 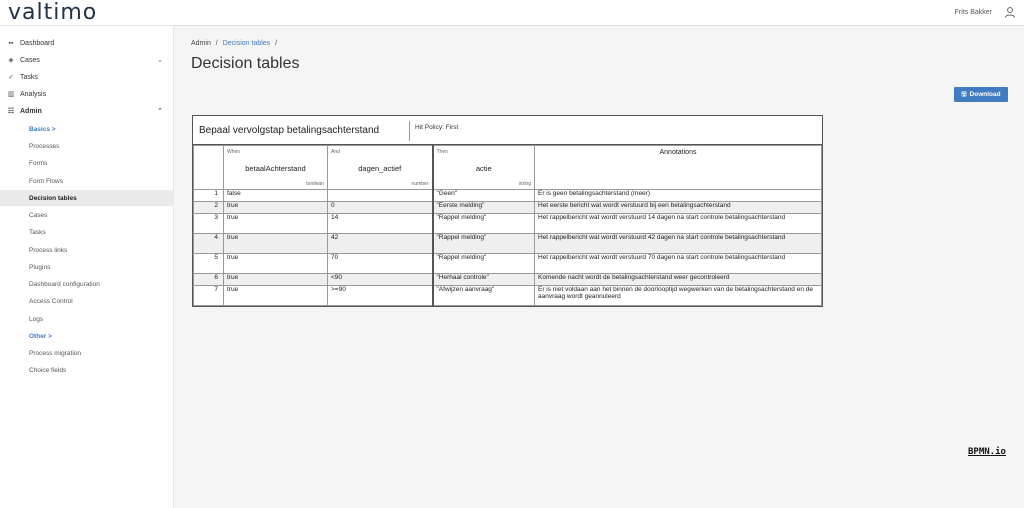 I want to click on clause-label: When, so click(x=234, y=152).